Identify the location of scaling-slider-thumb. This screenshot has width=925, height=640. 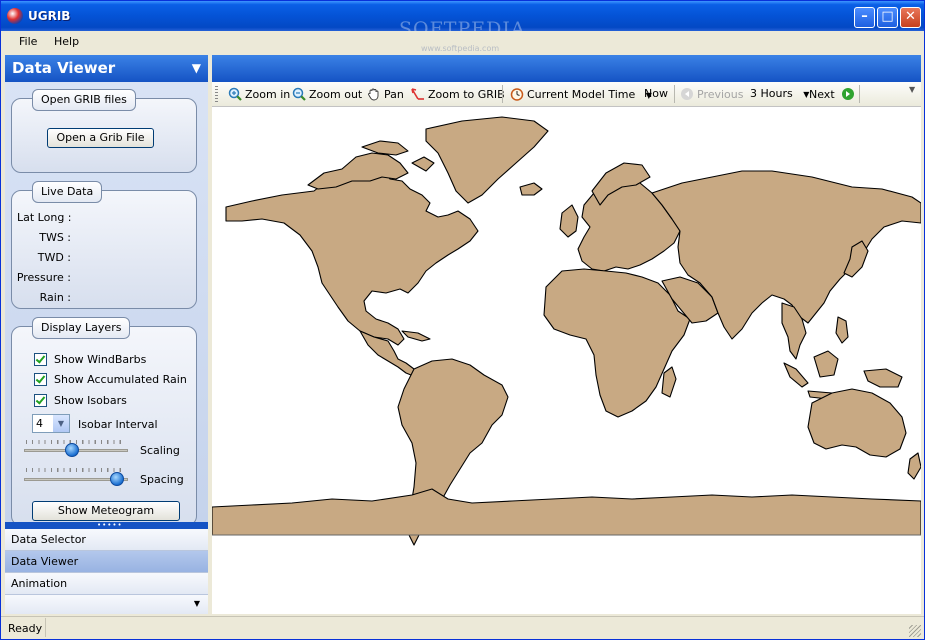
(71, 450).